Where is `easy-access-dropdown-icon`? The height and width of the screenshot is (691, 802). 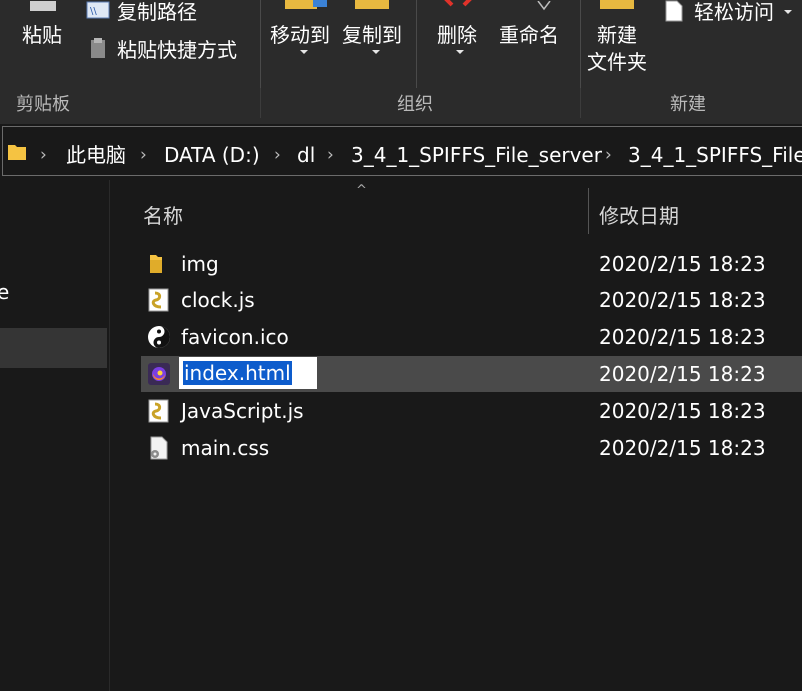 easy-access-dropdown-icon is located at coordinates (788, 12).